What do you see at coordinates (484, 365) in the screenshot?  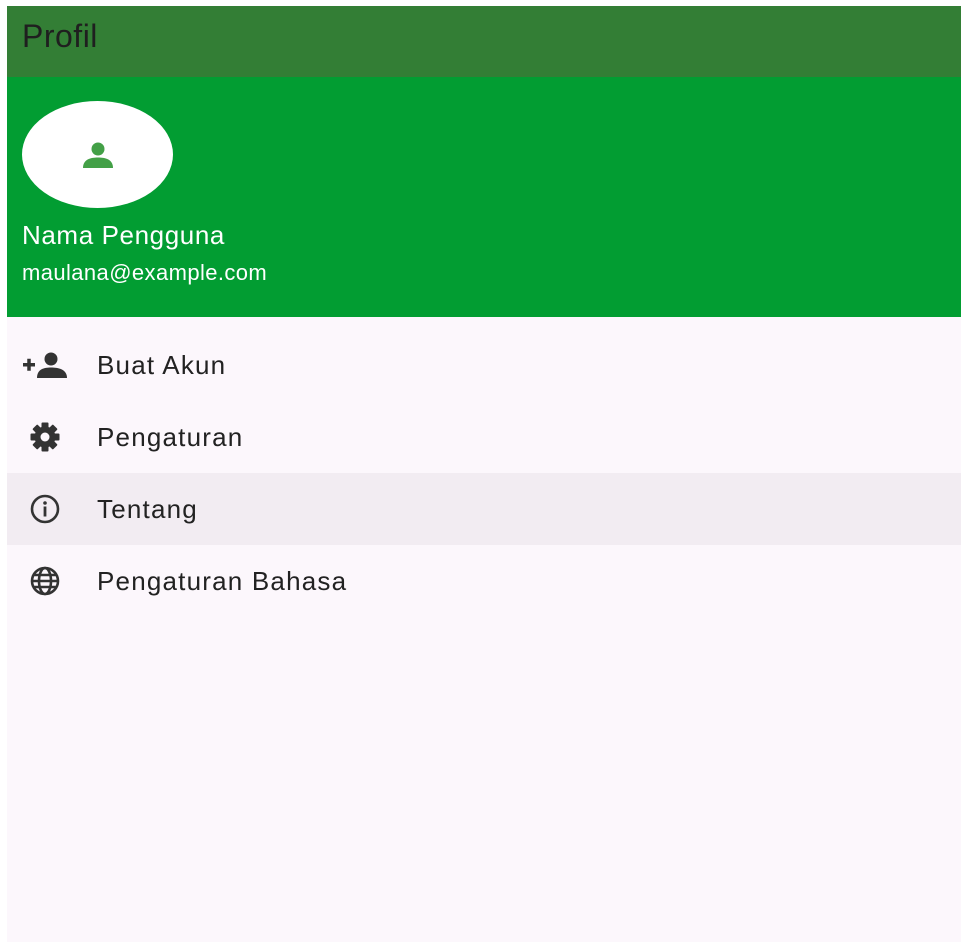 I see `menu-item-buat-akun: Buat Akun` at bounding box center [484, 365].